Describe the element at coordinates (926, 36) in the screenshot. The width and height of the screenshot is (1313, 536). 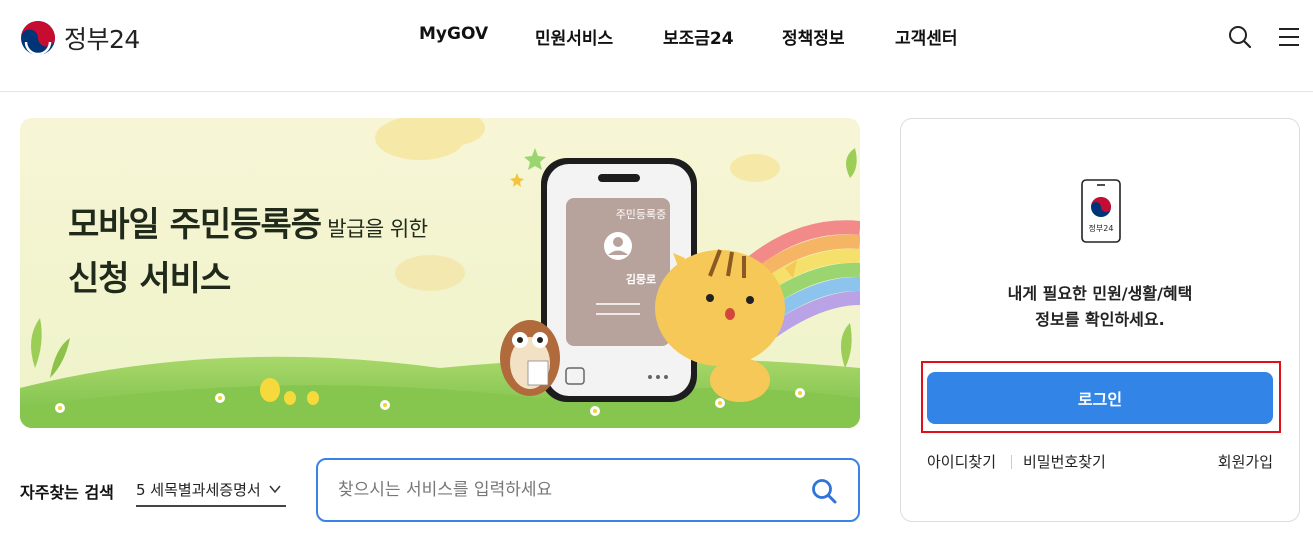
I see `nav-customer-center: 고객센터` at that location.